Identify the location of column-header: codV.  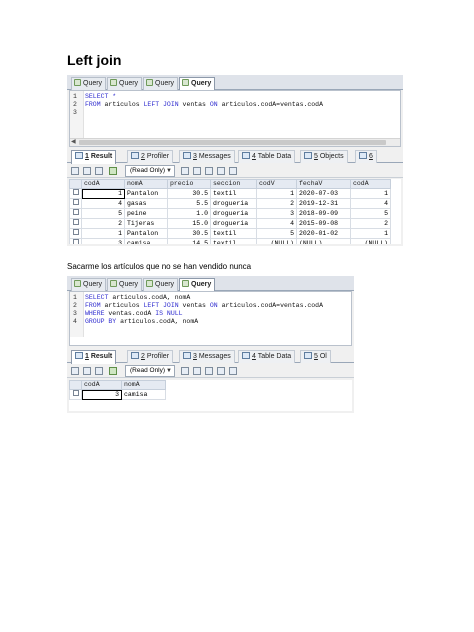
(276, 184).